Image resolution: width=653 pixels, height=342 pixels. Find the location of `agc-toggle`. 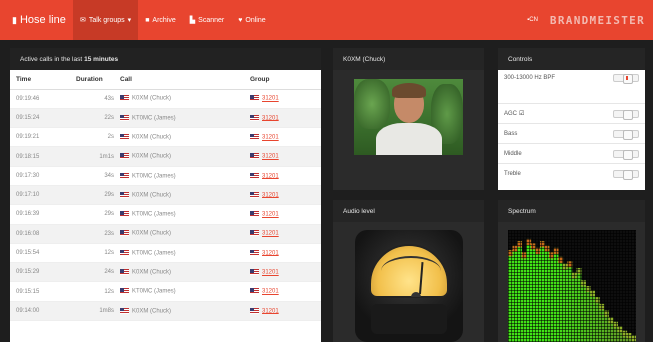

agc-toggle is located at coordinates (626, 114).